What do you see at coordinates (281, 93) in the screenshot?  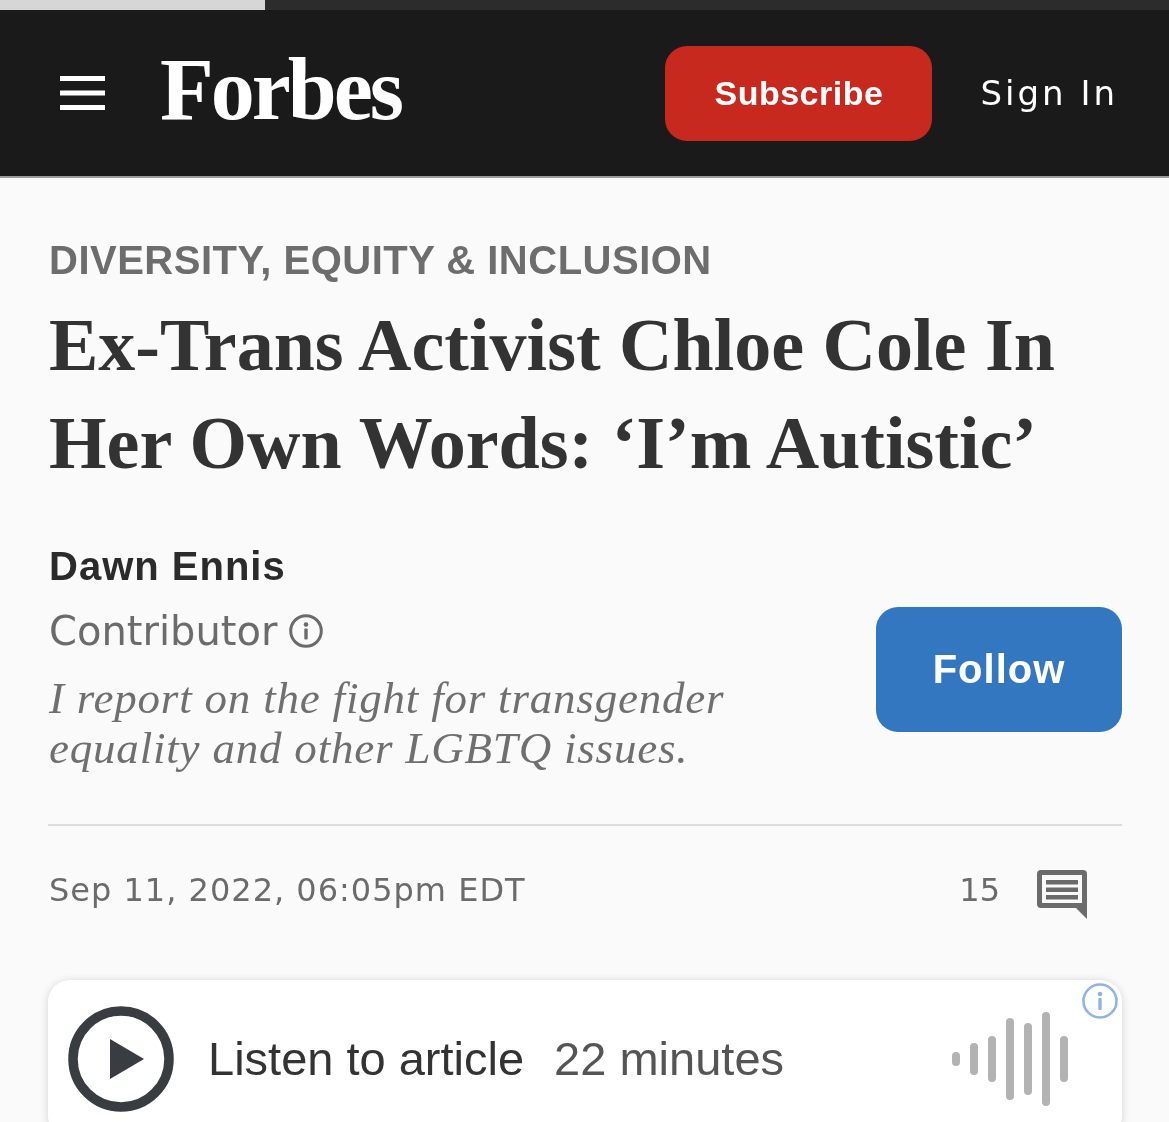 I see `site-logo: Forbes` at bounding box center [281, 93].